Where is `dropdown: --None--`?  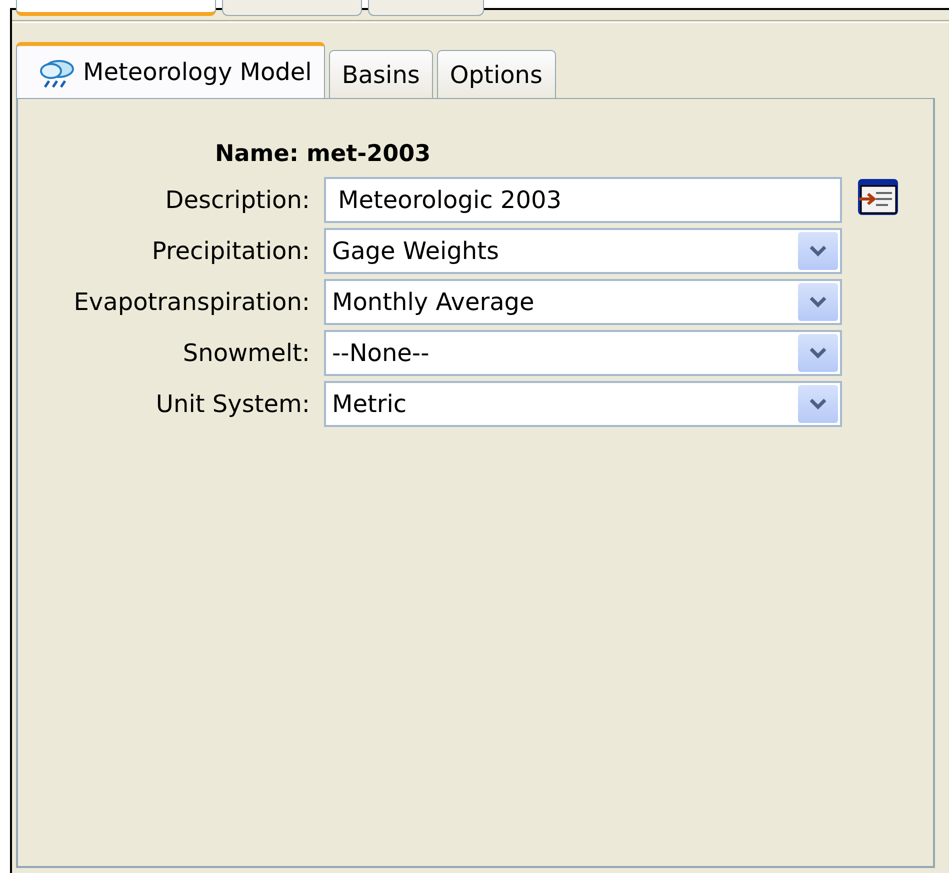
dropdown: --None-- is located at coordinates (583, 353).